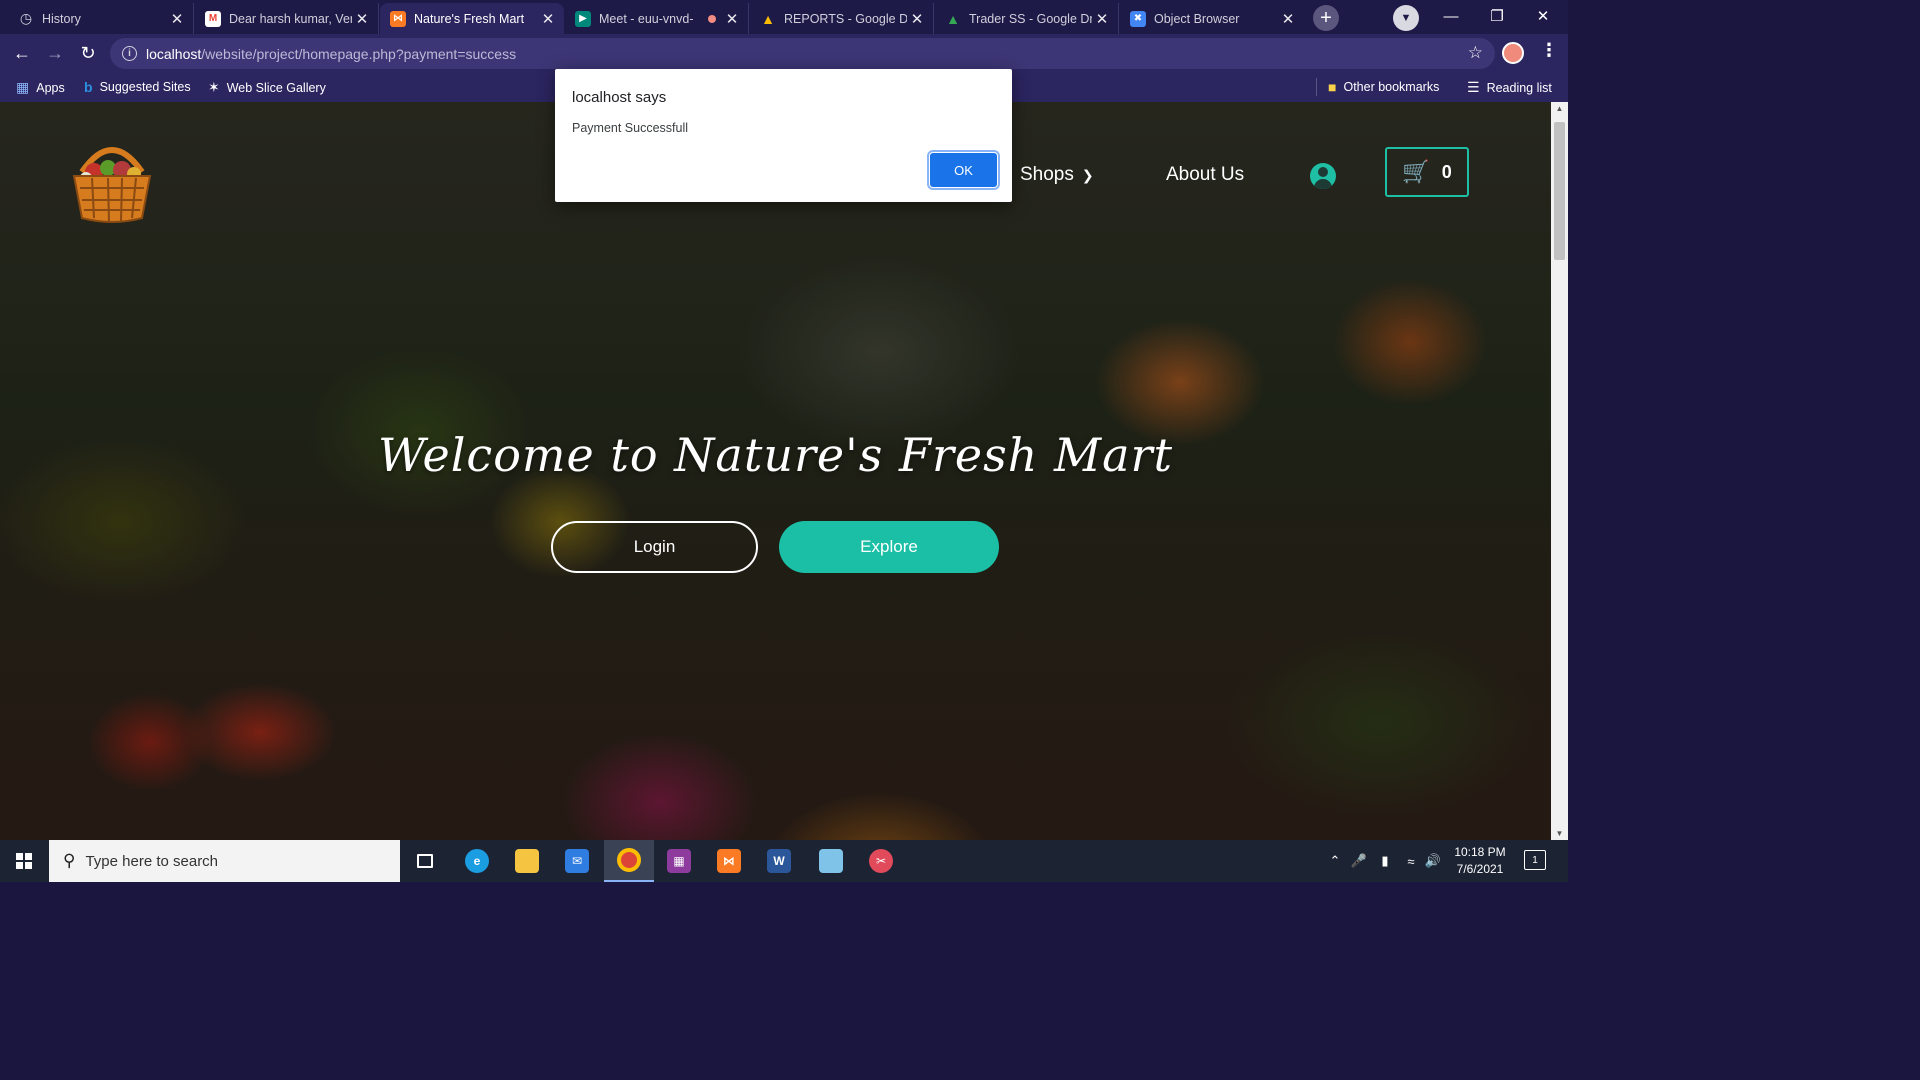  What do you see at coordinates (174, 53) in the screenshot?
I see `url-host: localhost` at bounding box center [174, 53].